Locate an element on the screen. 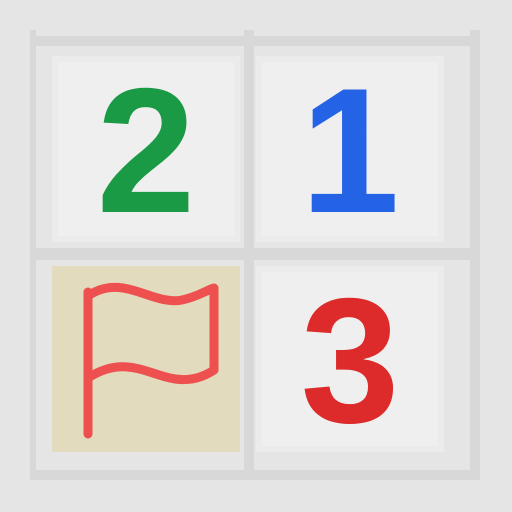 The width and height of the screenshot is (512, 512). cell-flagged is located at coordinates (146, 359).